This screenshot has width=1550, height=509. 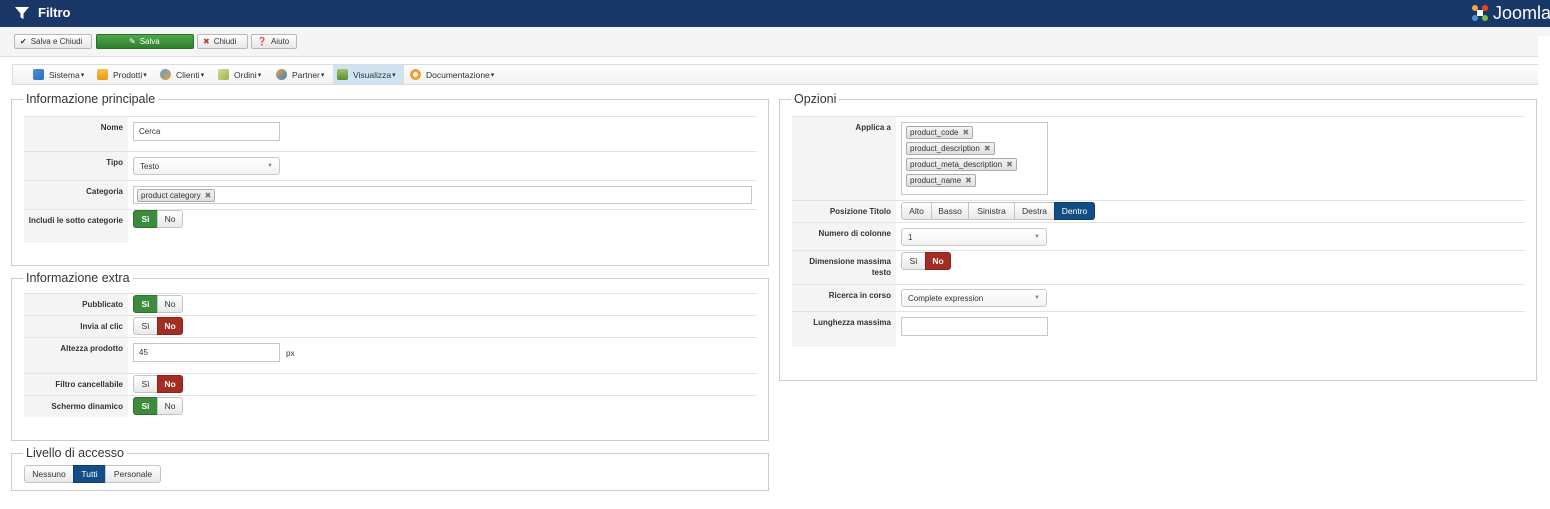 I want to click on title-position-toggle: Alto Basso Sinistra Destra Dentro, so click(x=998, y=211).